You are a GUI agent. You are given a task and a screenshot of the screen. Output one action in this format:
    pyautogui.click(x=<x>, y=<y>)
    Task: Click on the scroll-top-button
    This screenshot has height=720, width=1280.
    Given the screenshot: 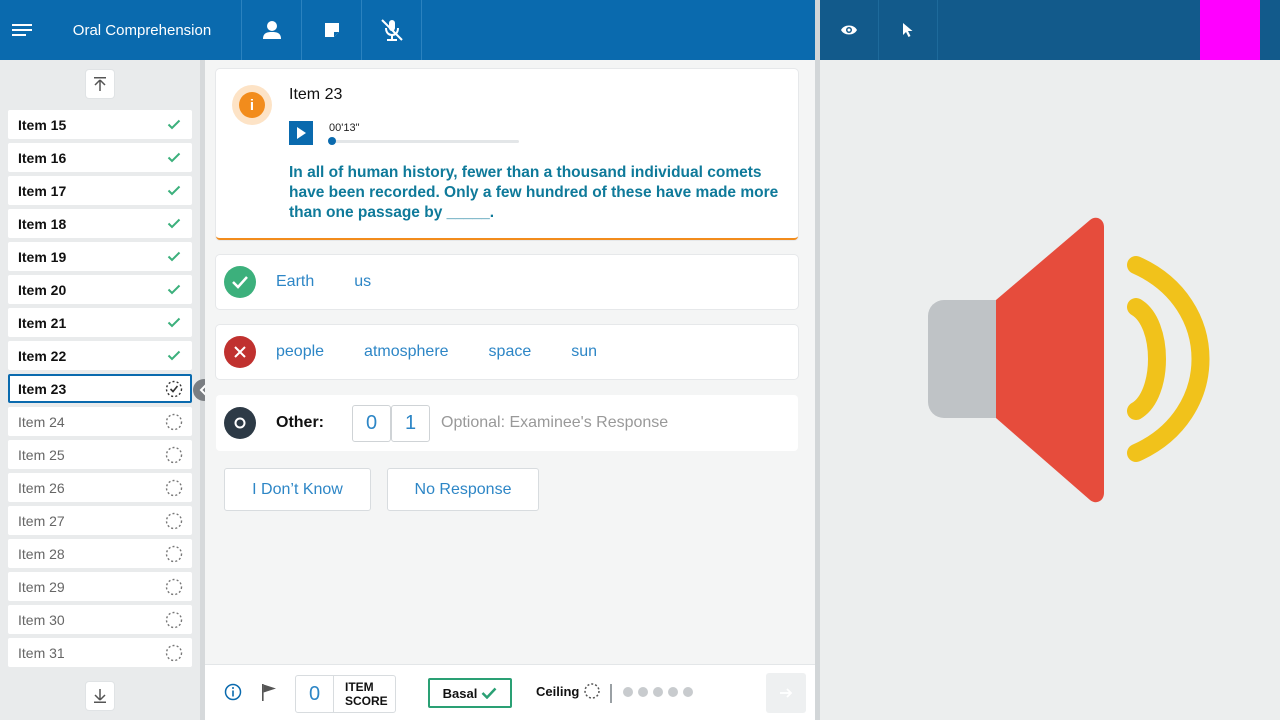 What is the action you would take?
    pyautogui.click(x=100, y=84)
    